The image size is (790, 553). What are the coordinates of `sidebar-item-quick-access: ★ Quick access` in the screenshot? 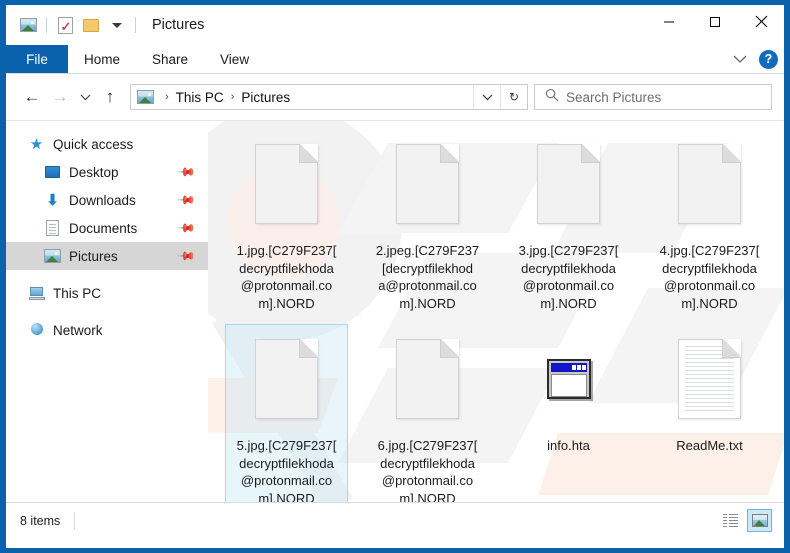 It's located at (107, 144).